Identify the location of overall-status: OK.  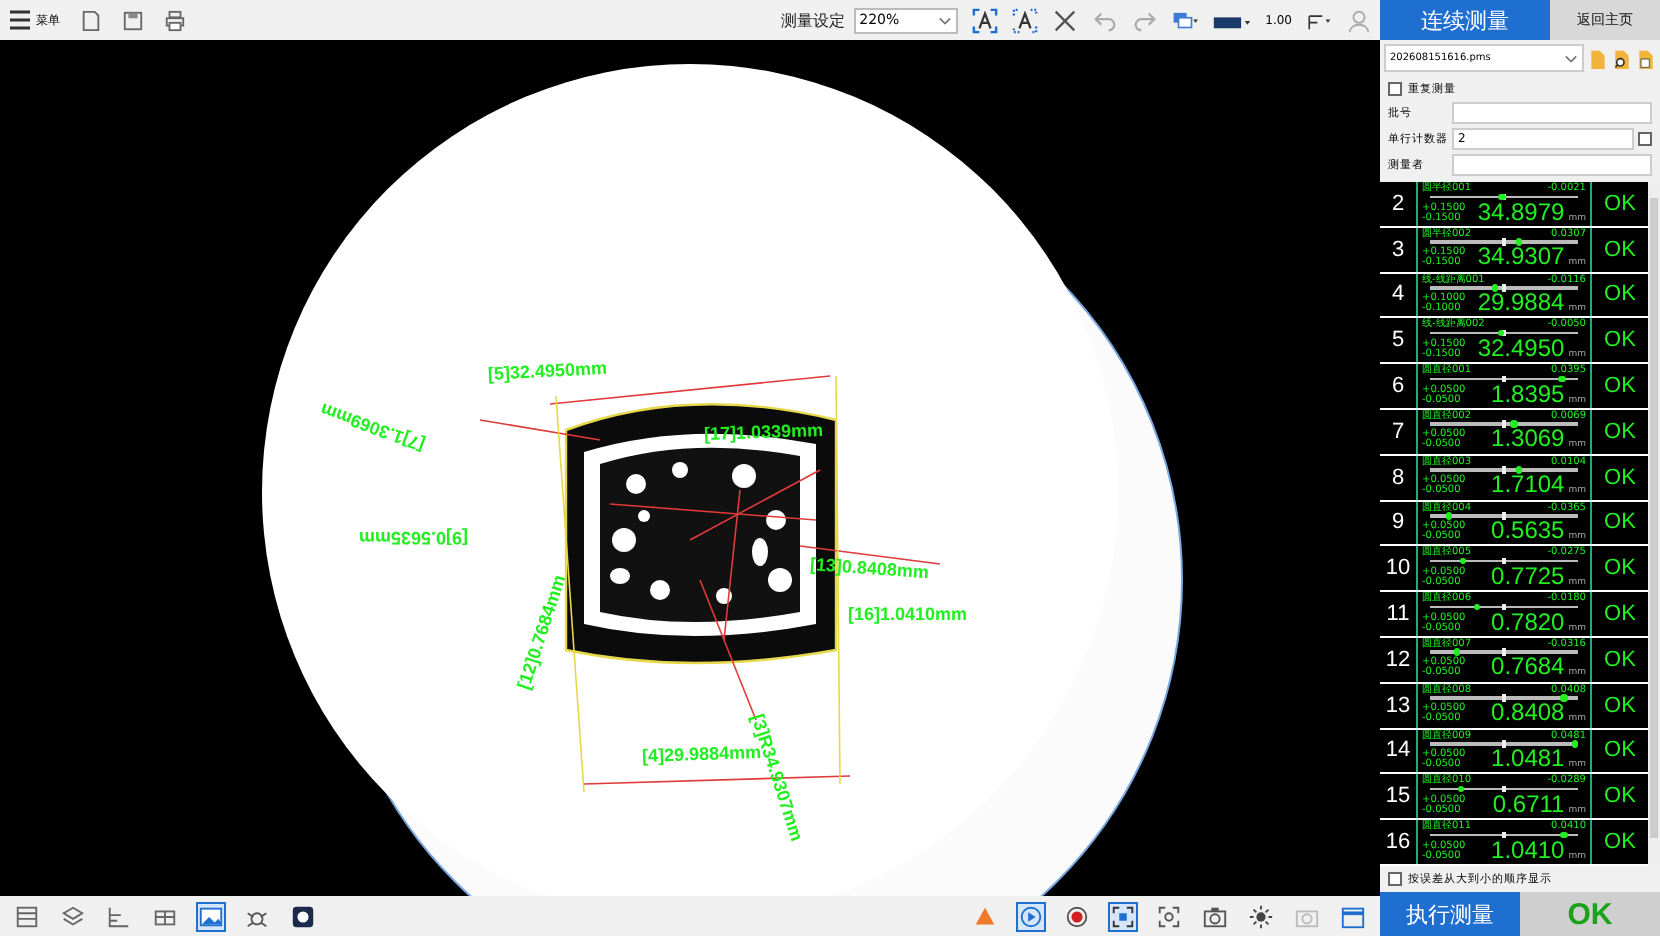
(1590, 914).